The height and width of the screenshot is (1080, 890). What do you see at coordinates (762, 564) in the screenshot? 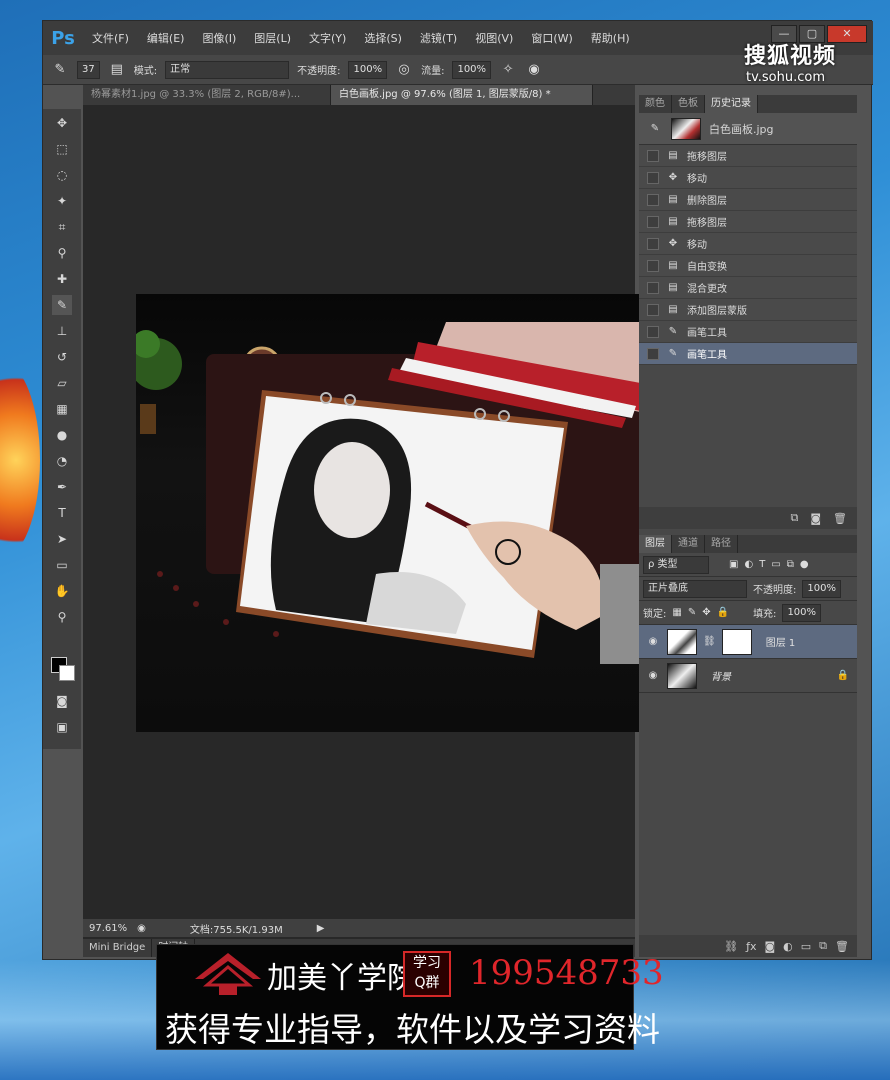
I see `filter-type-icon: T` at bounding box center [762, 564].